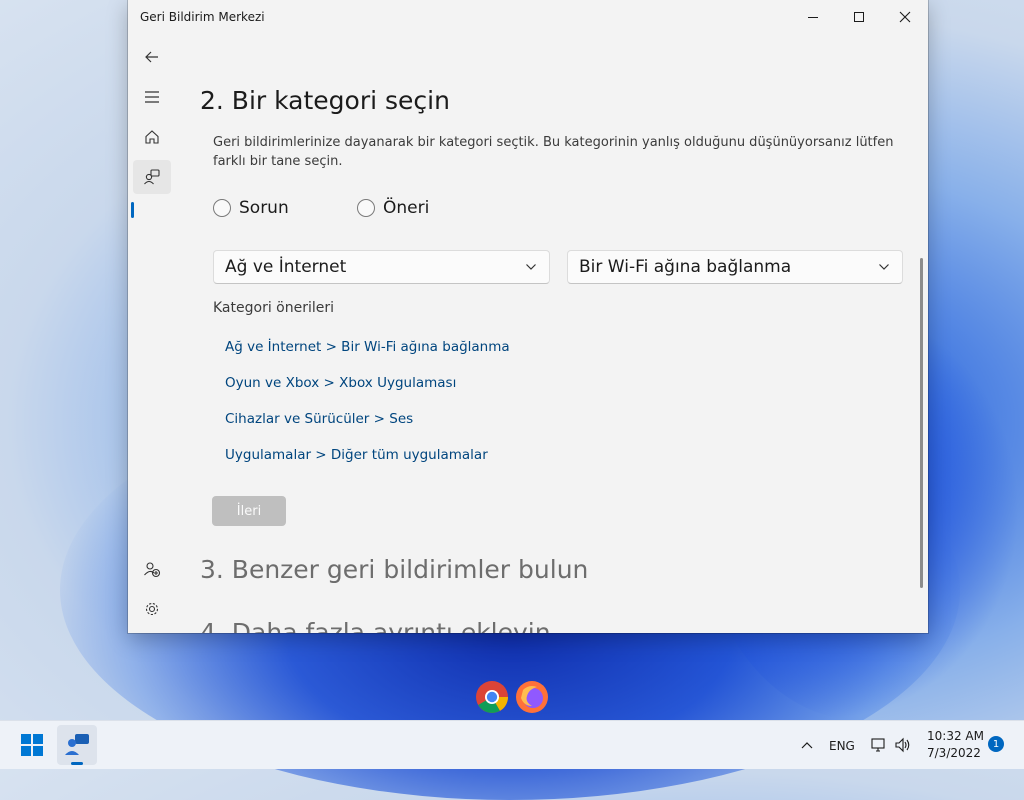 The height and width of the screenshot is (800, 1024). I want to click on suggestion-link: Uygulamalar > Diğer tüm uygulamalar, so click(356, 455).